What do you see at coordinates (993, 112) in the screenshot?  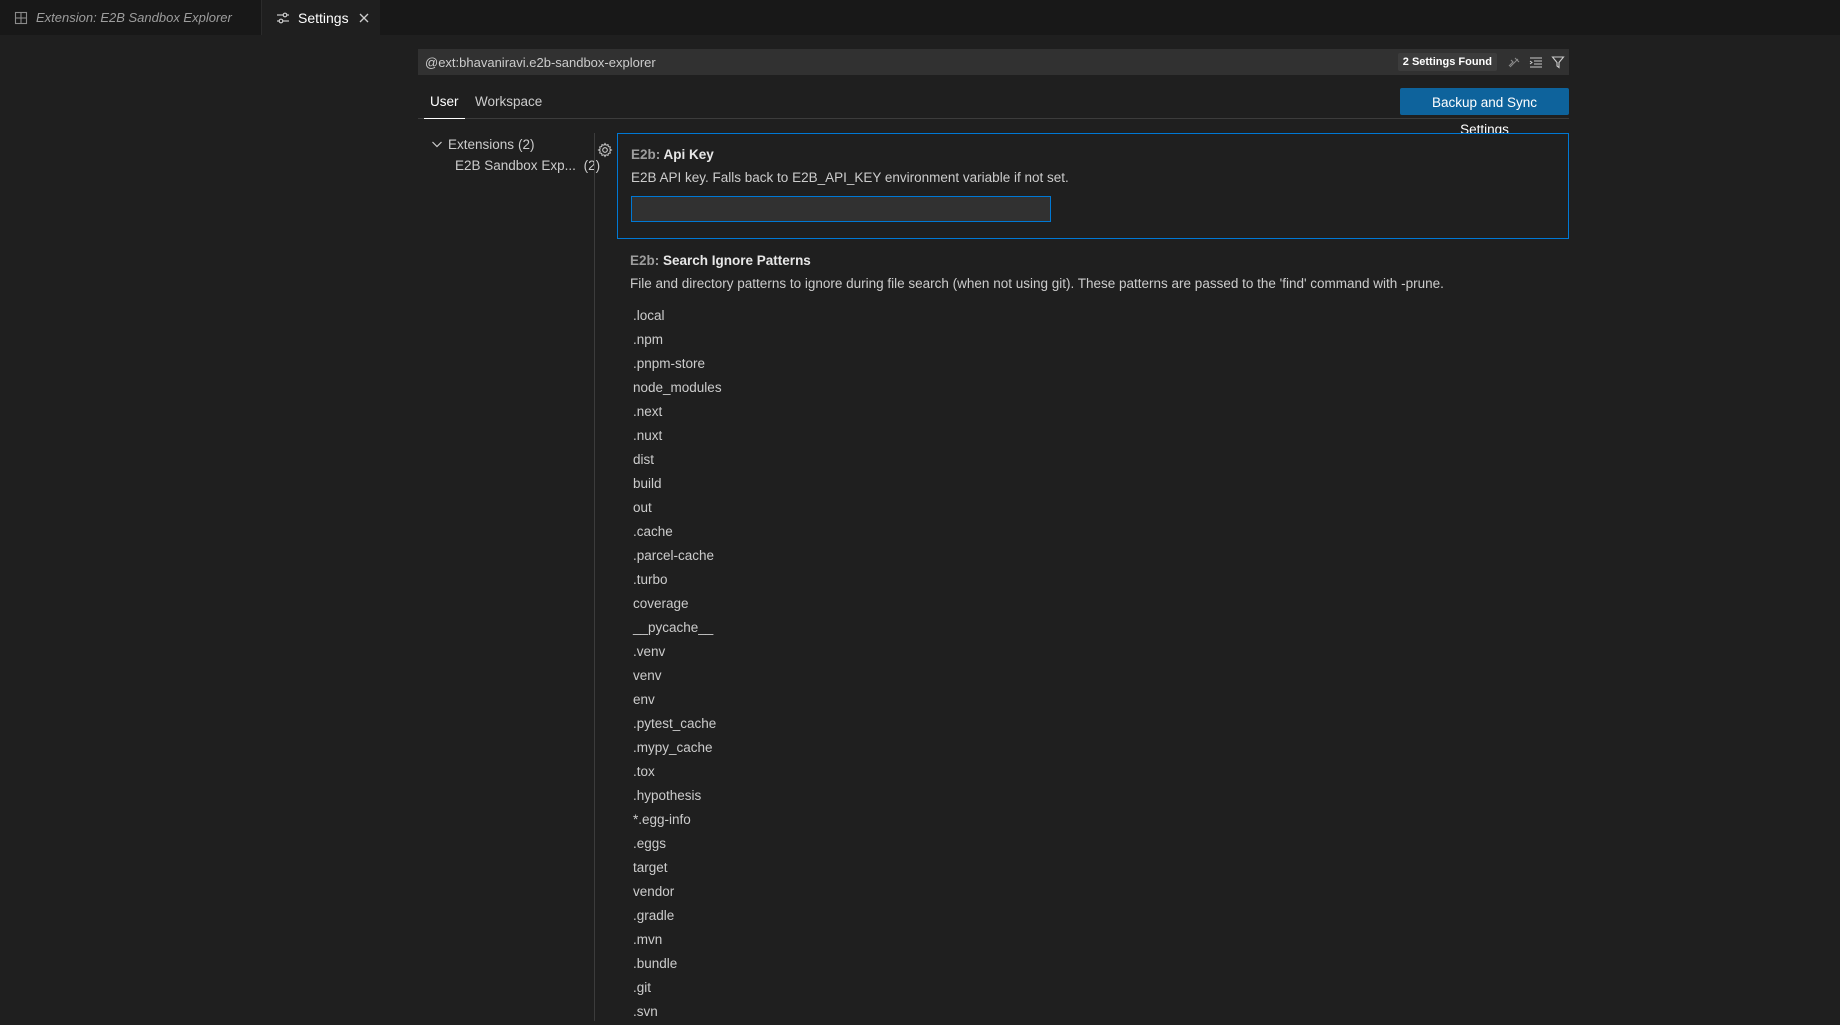 I see `settings-scope-tabs: User Workspace Backup and Sync Settings` at bounding box center [993, 112].